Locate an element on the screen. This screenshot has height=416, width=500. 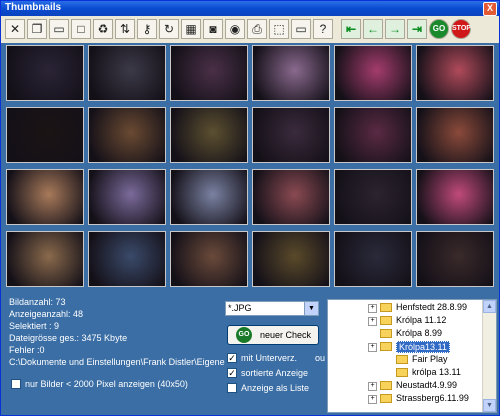
cut-icon: ✕ is located at coordinates (15, 29).